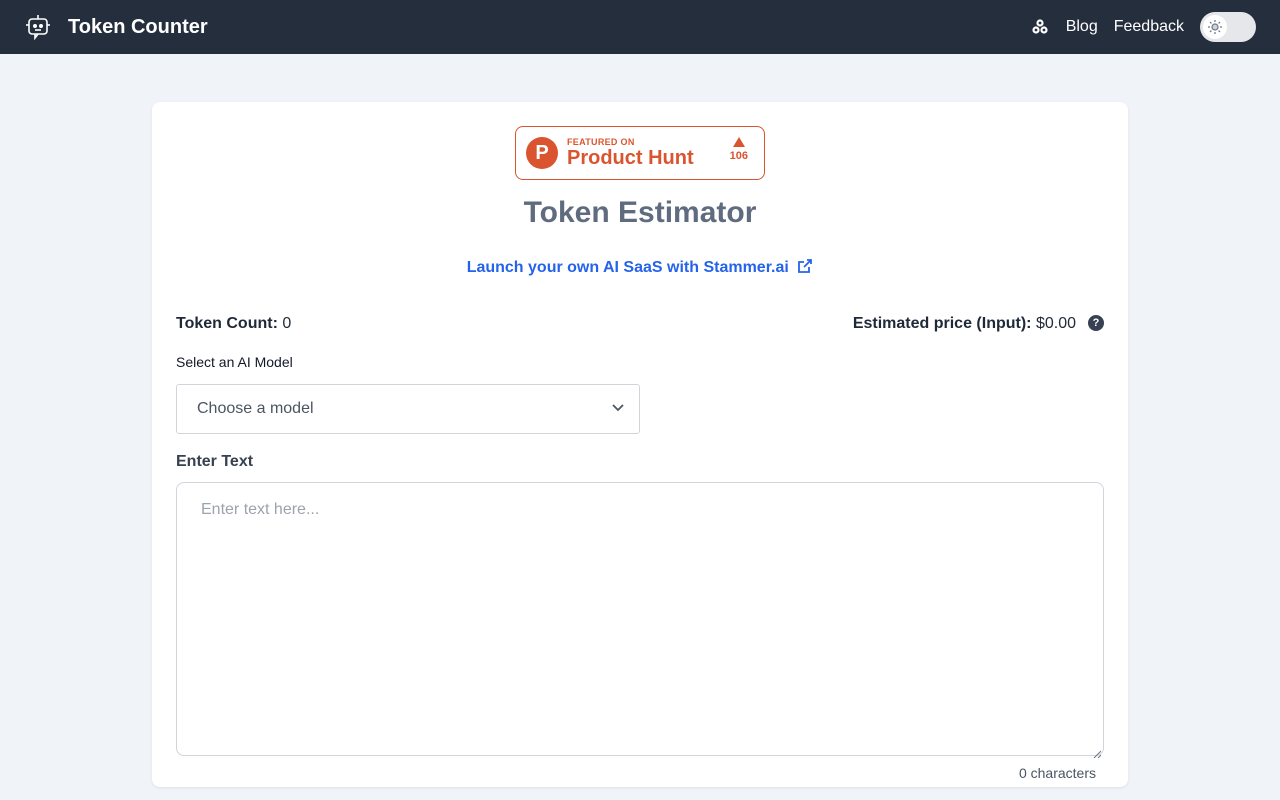 This screenshot has width=1280, height=800. What do you see at coordinates (234, 362) in the screenshot?
I see `model-select-label: Select an AI Model` at bounding box center [234, 362].